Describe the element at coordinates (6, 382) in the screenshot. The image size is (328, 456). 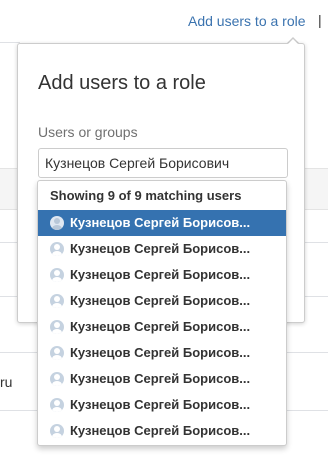
I see `background-cell-text: ru` at that location.